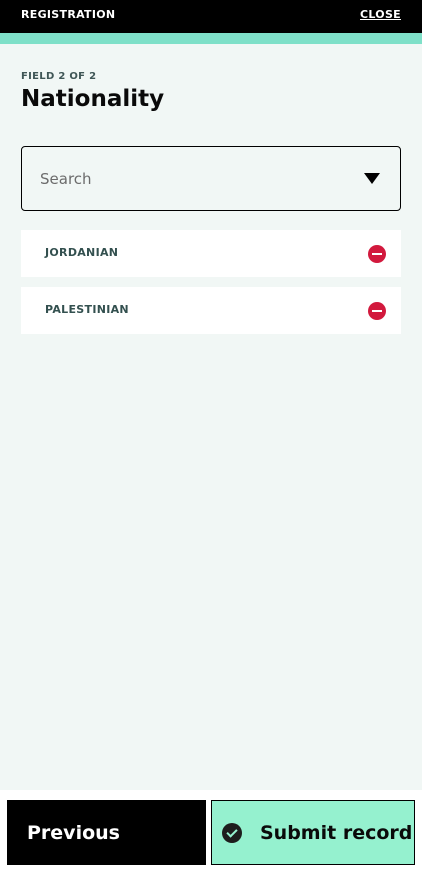 This screenshot has height=872, width=422. I want to click on search-dropdown, so click(211, 178).